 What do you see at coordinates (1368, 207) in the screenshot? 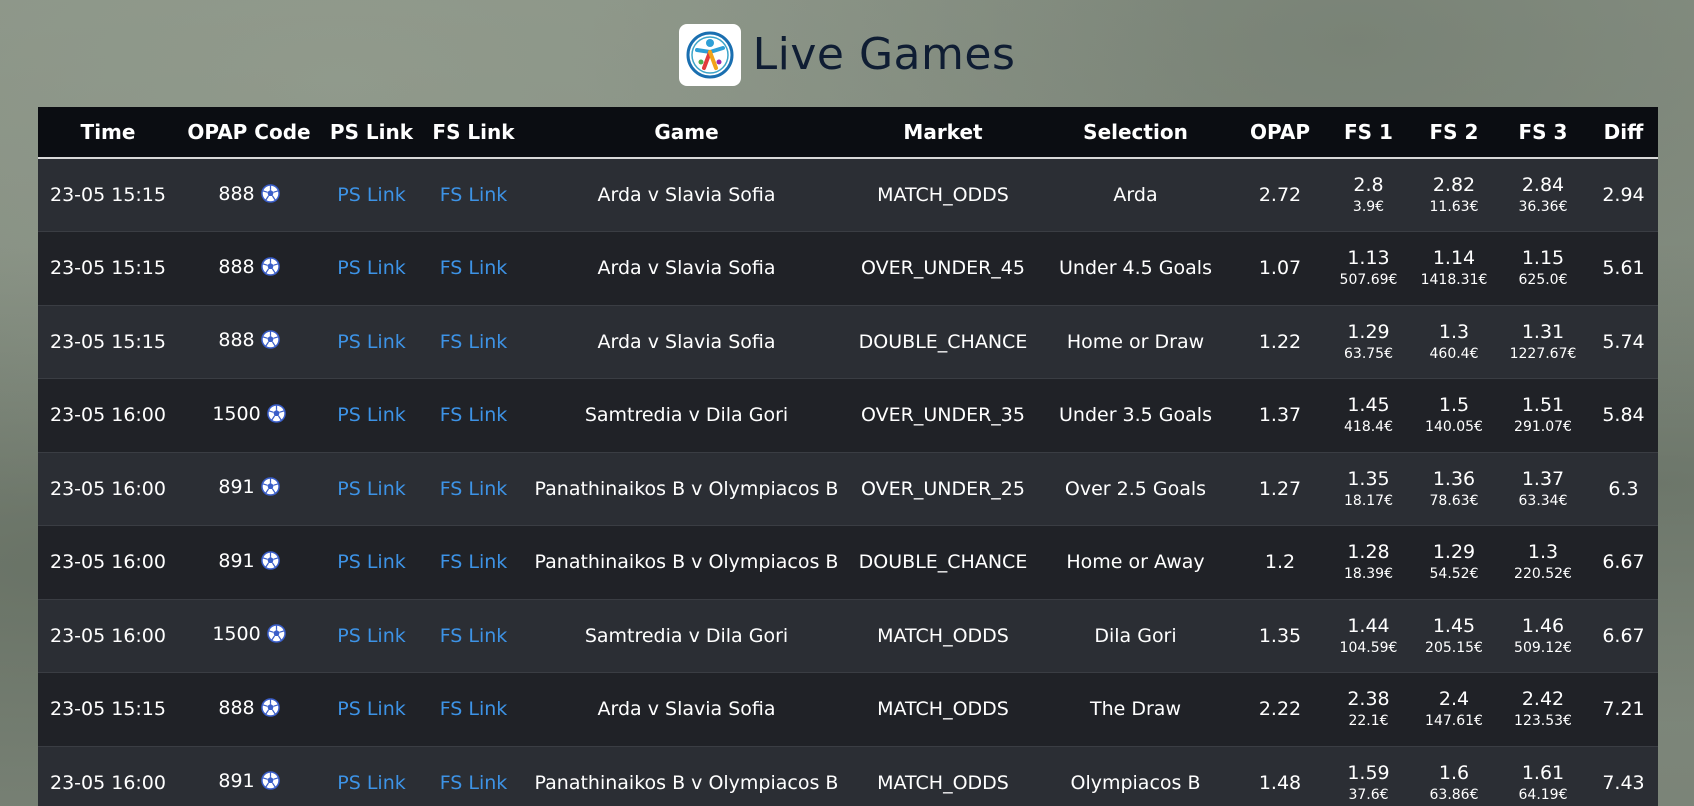
I see `fs1-amount: 3.9€` at bounding box center [1368, 207].